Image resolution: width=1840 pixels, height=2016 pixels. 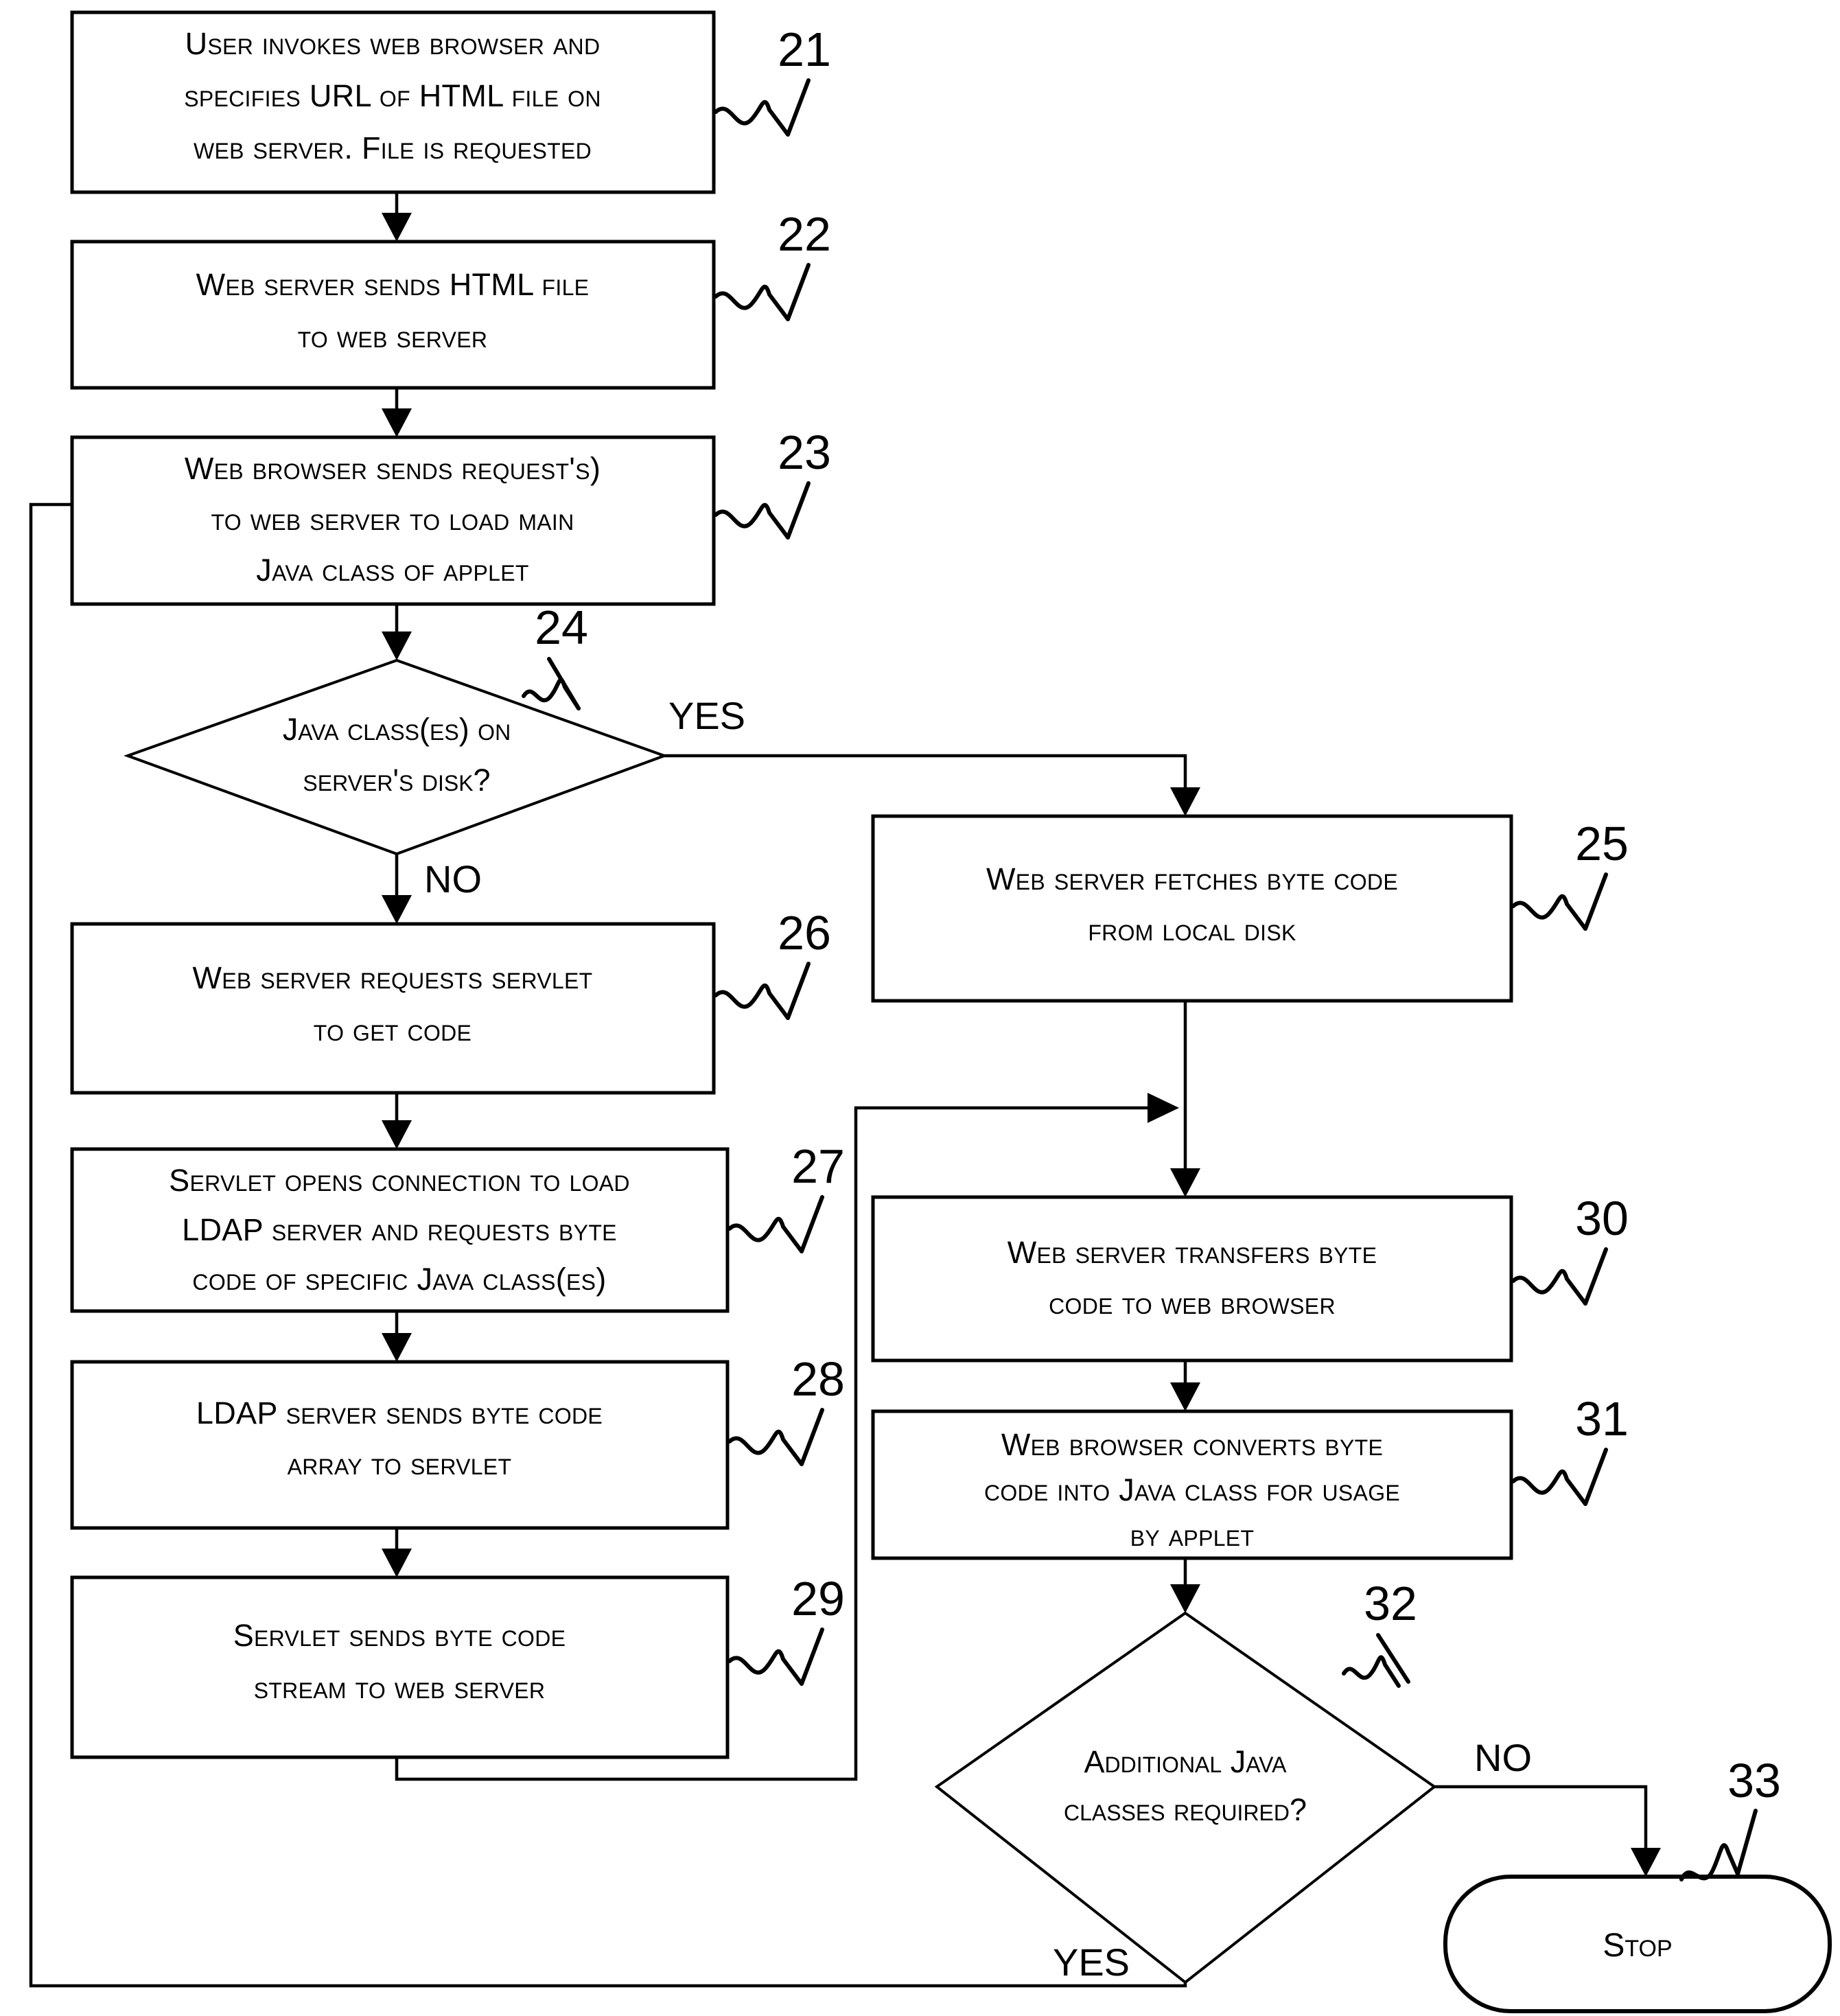 What do you see at coordinates (1192, 930) in the screenshot?
I see `node-25-line-1: from local disk` at bounding box center [1192, 930].